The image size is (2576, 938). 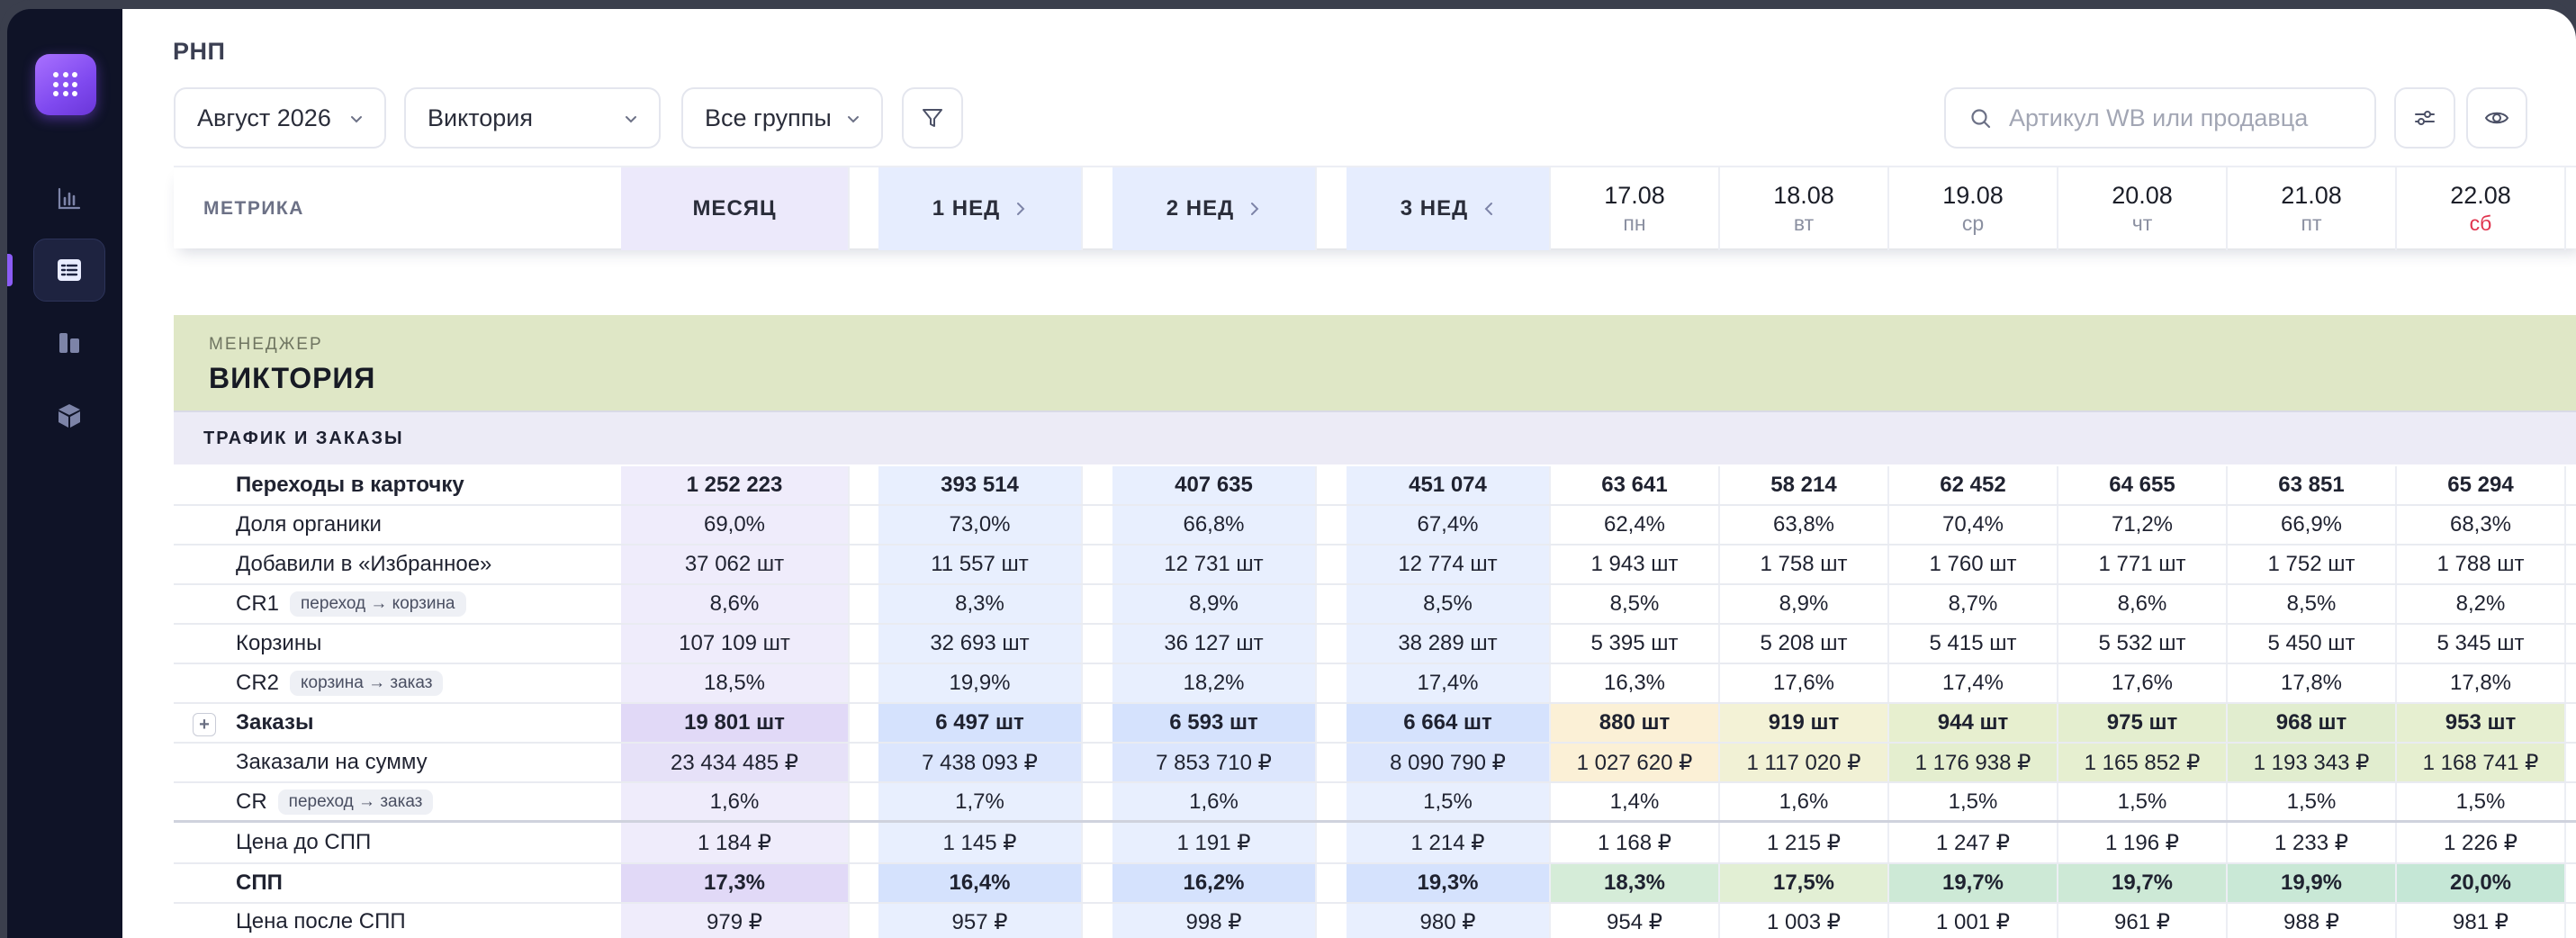 What do you see at coordinates (1973, 485) in the screenshot?
I see `table-cell: 62 452` at bounding box center [1973, 485].